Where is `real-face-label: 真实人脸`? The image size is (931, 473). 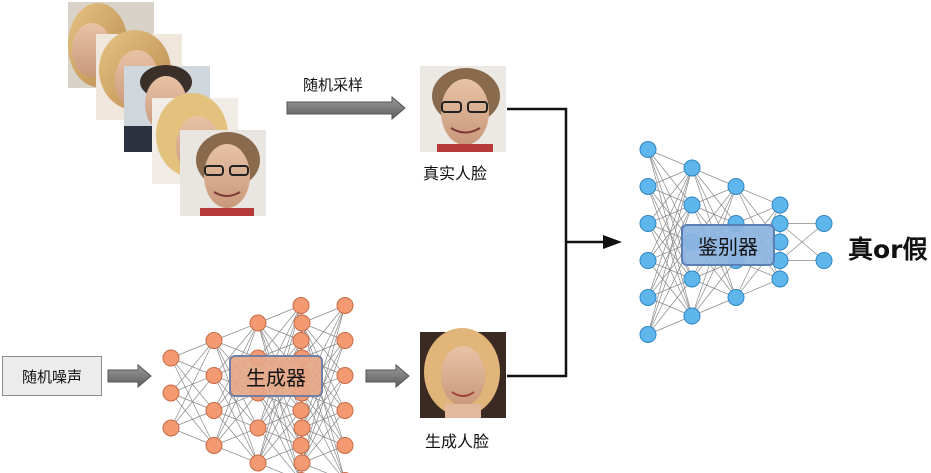 real-face-label: 真实人脸 is located at coordinates (455, 173).